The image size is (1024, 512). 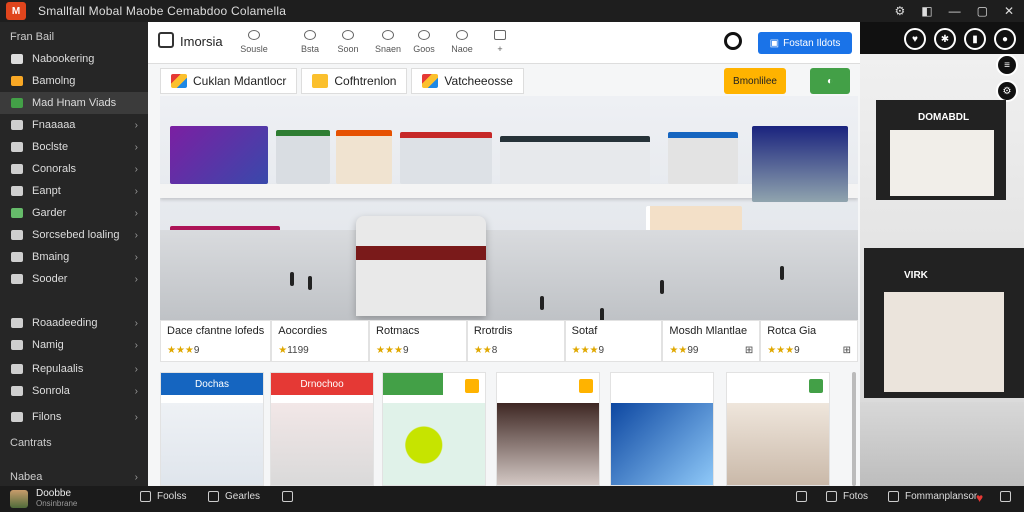 I want to click on maximize-icon: ▢, so click(x=982, y=11).